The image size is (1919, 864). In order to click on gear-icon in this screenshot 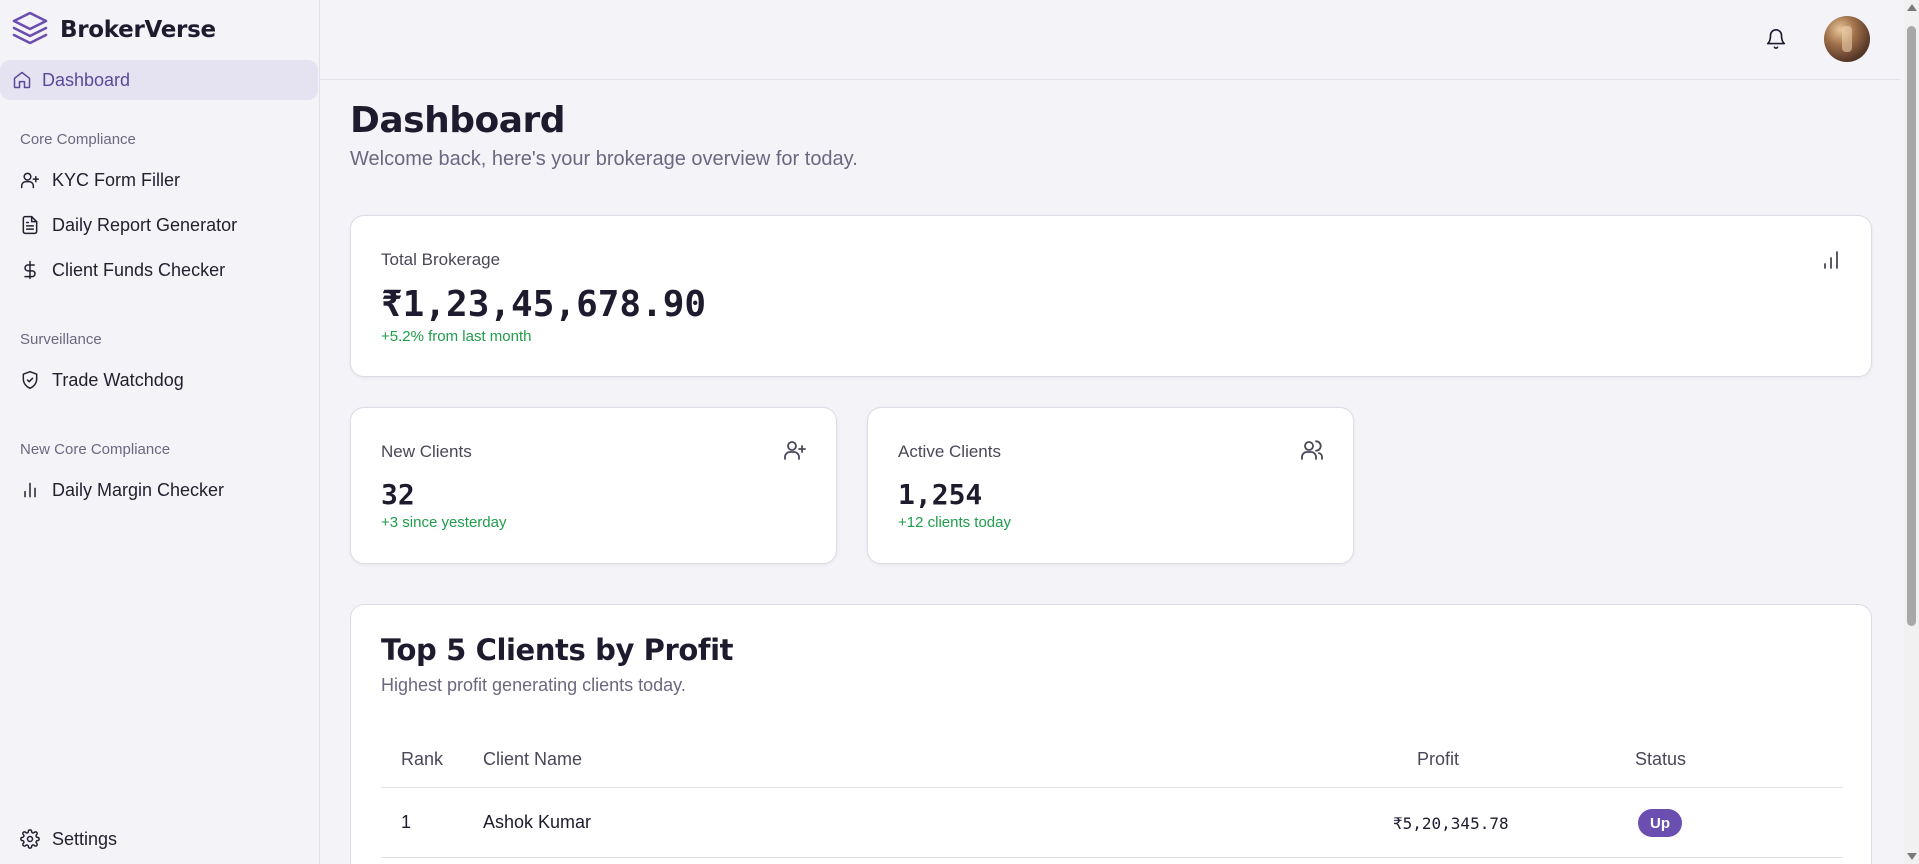, I will do `click(30, 839)`.